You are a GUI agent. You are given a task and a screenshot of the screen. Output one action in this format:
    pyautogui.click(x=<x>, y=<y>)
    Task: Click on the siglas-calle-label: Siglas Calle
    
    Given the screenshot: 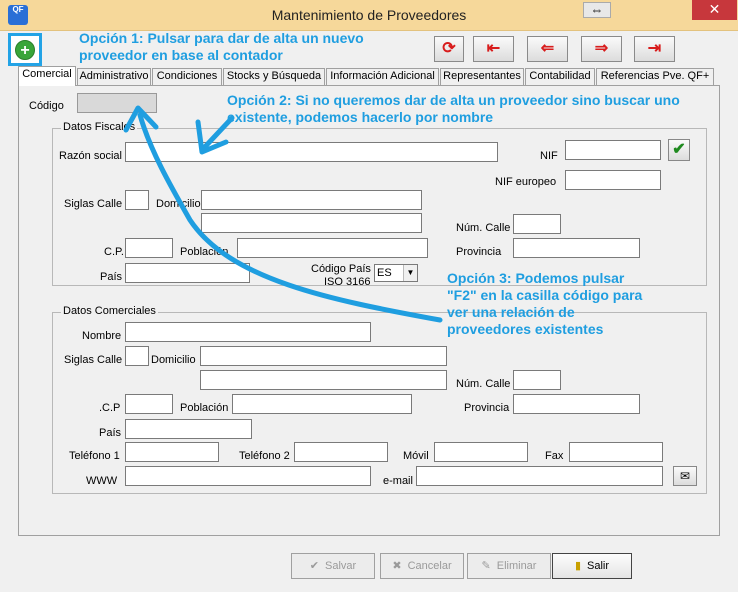 What is the action you would take?
    pyautogui.click(x=93, y=204)
    